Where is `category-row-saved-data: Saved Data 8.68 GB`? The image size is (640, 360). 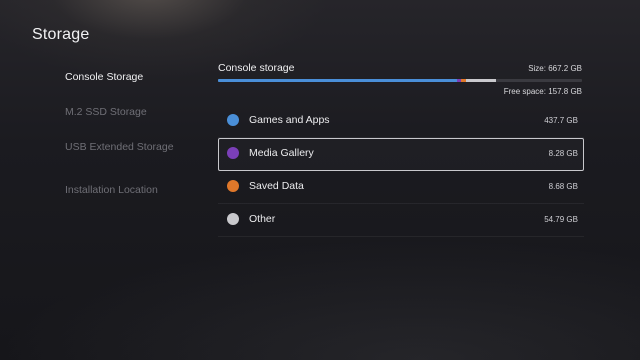 category-row-saved-data: Saved Data 8.68 GB is located at coordinates (401, 187).